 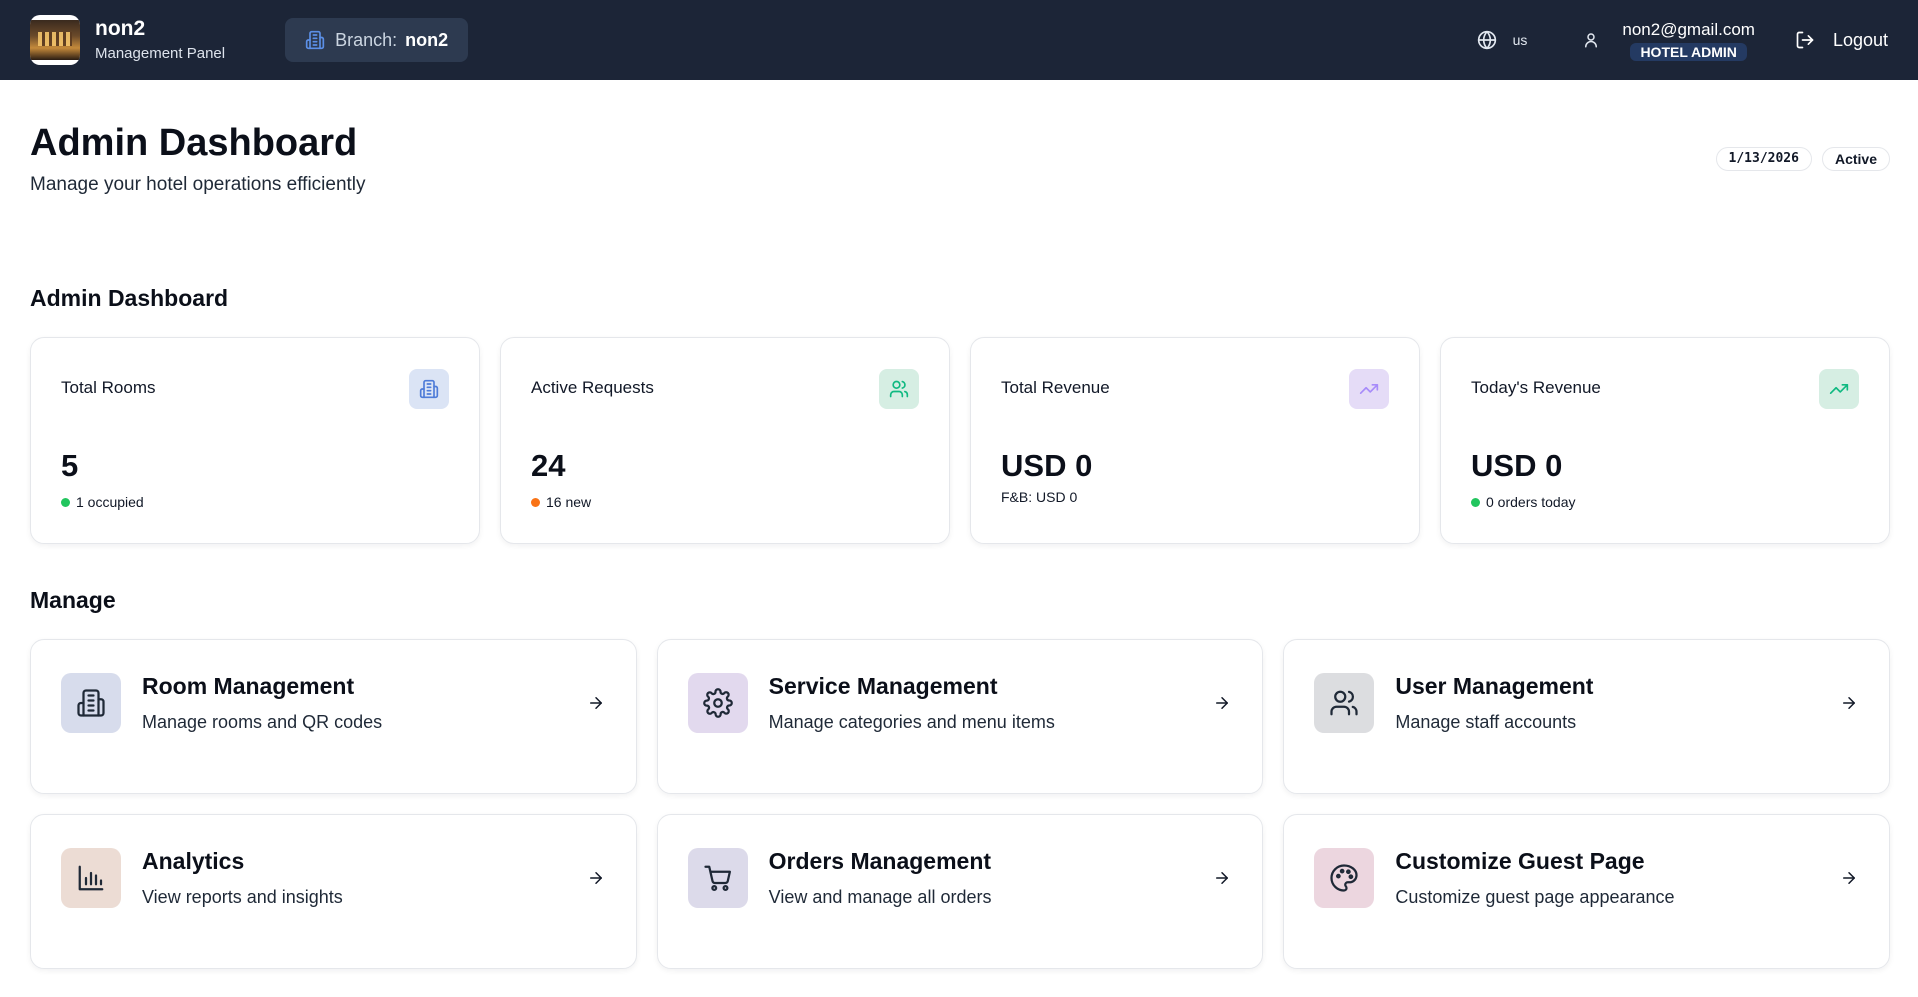 I want to click on stat-label: Total Revenue, so click(x=1055, y=387).